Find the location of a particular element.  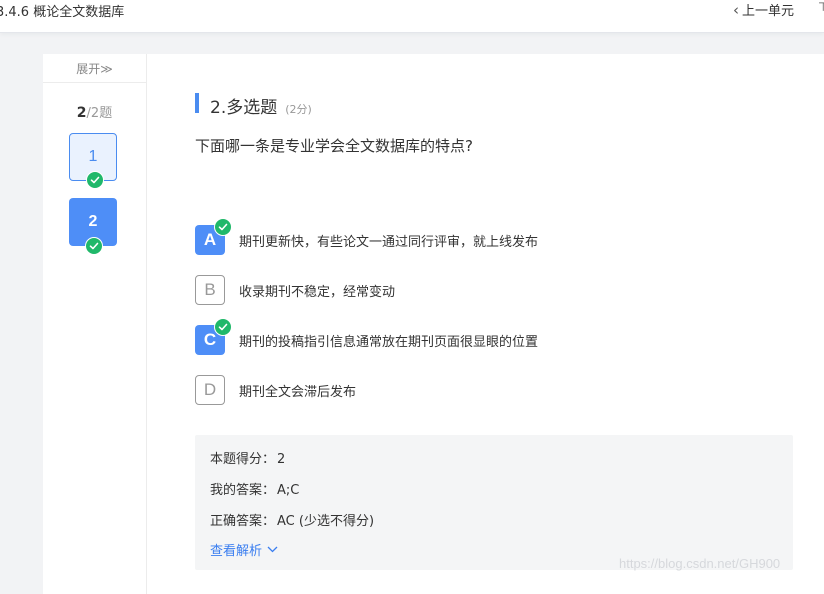

my-answer-value: A;C is located at coordinates (288, 490).